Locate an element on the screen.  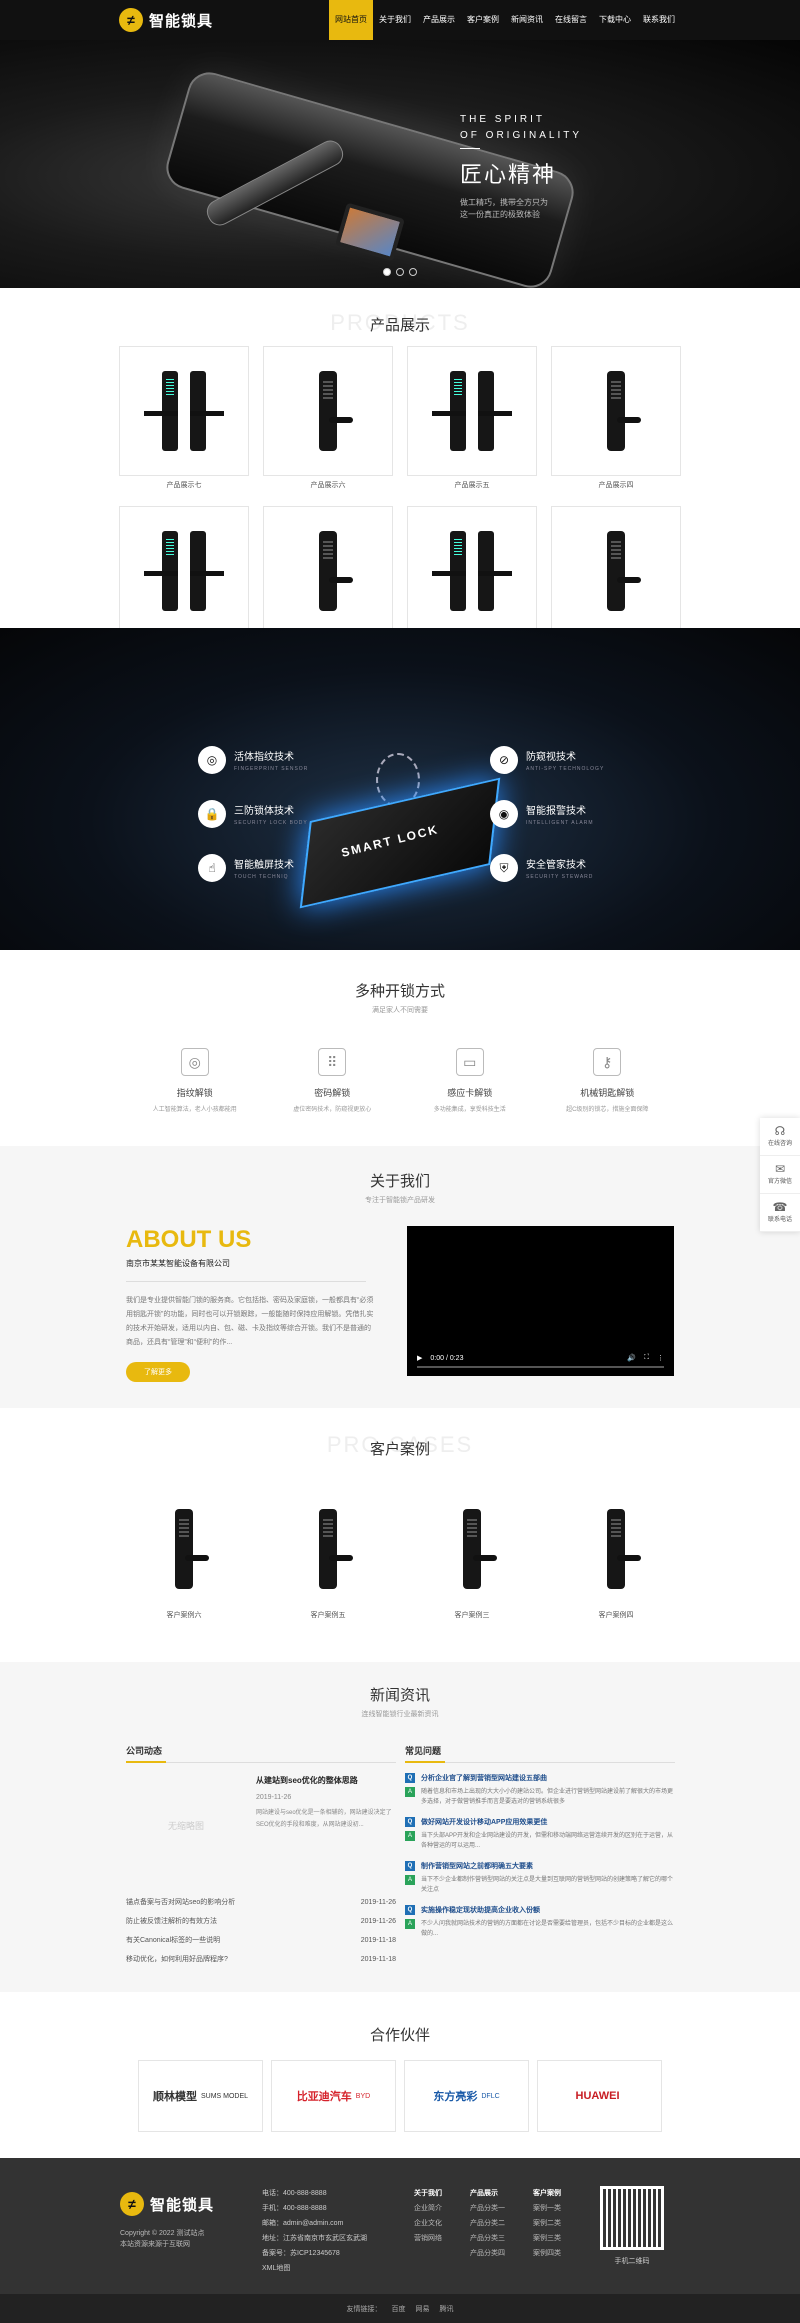
list-item: 有关Canonical标签的一些说明 2019-11-18 is located at coordinates (261, 1940).